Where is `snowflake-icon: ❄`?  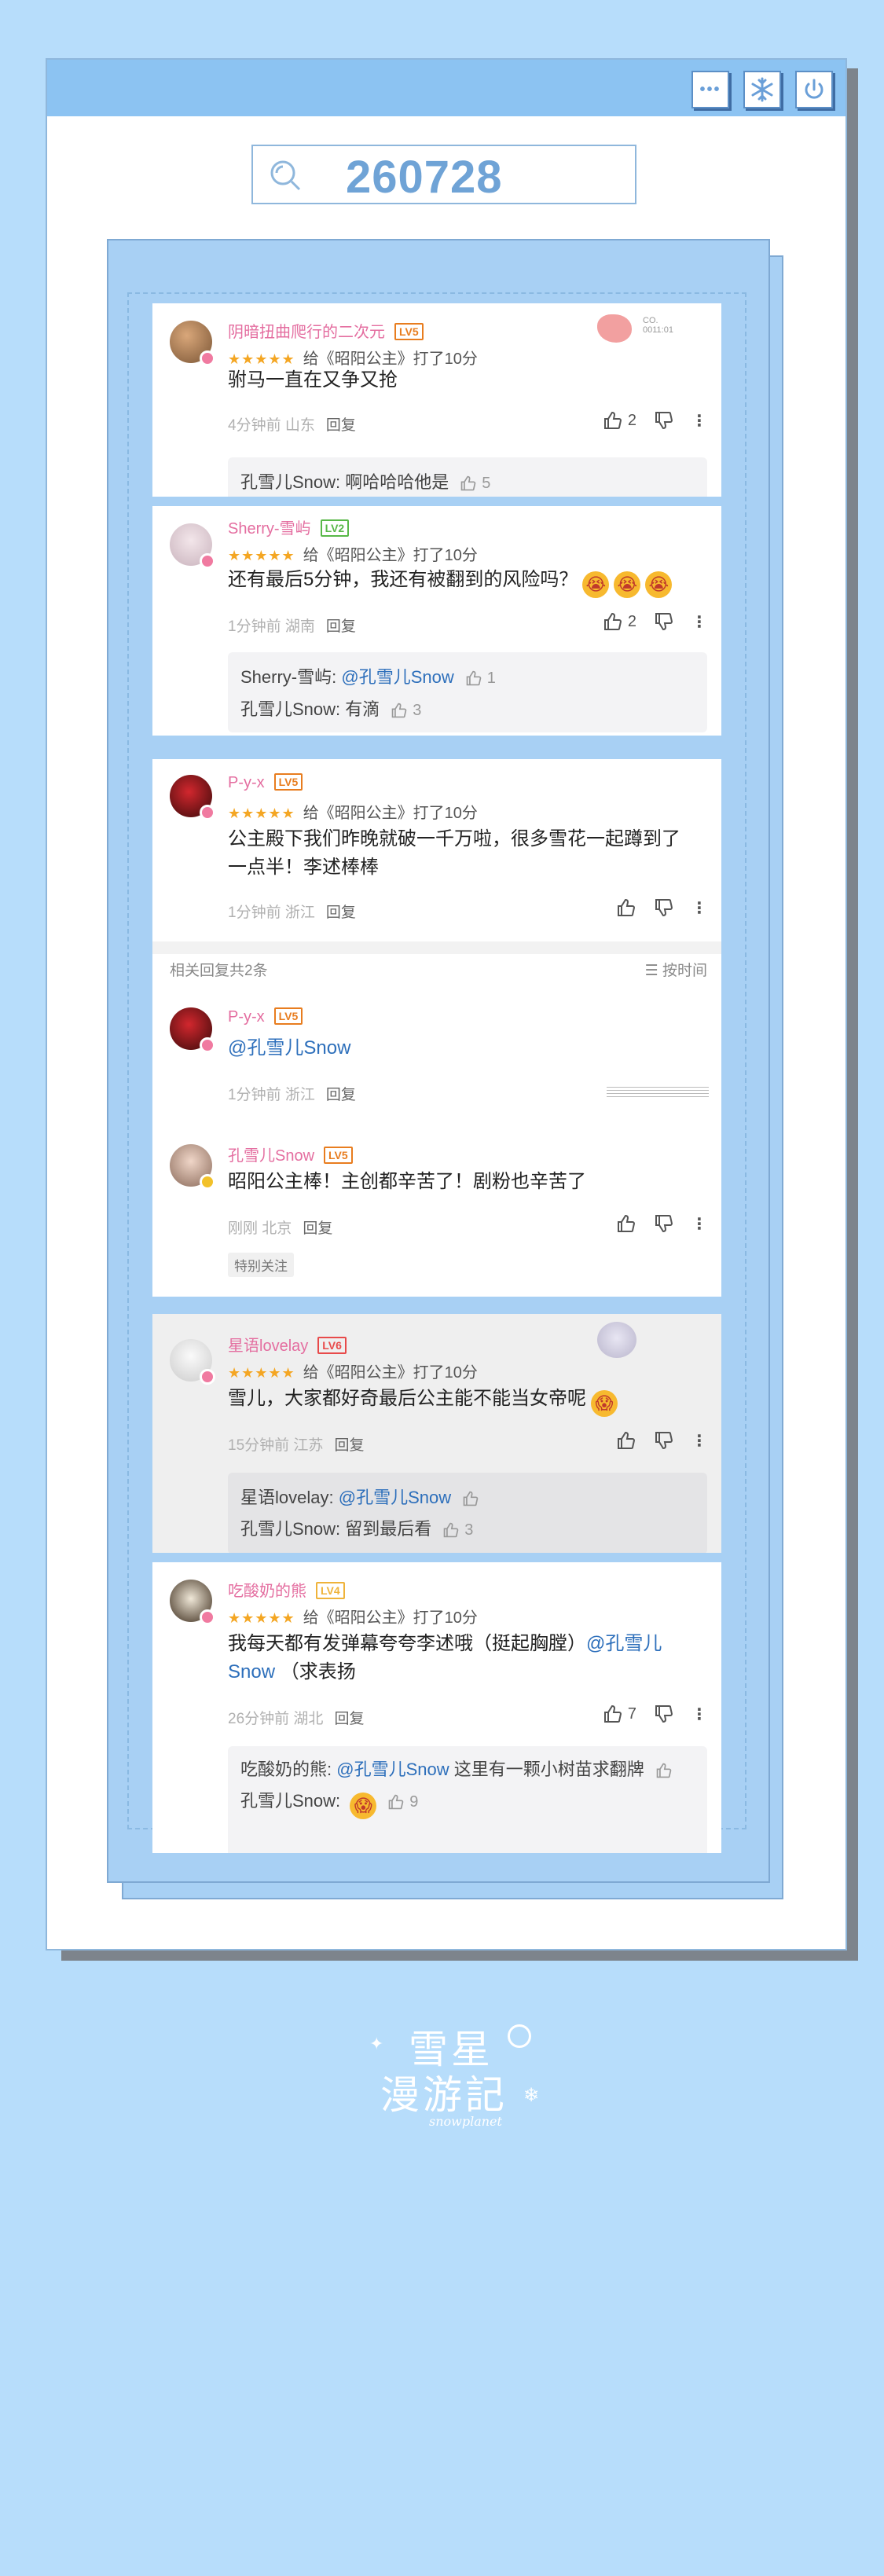
snowflake-icon: ❄ is located at coordinates (531, 2095).